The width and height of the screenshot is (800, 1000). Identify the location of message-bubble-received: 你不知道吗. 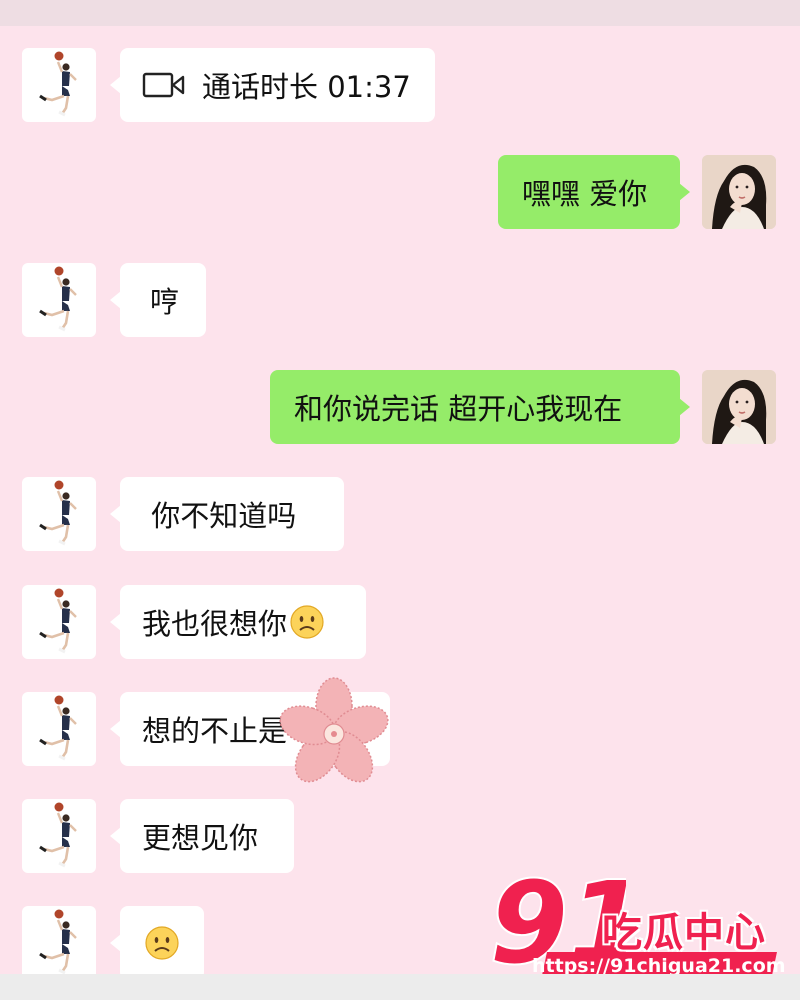
(227, 514).